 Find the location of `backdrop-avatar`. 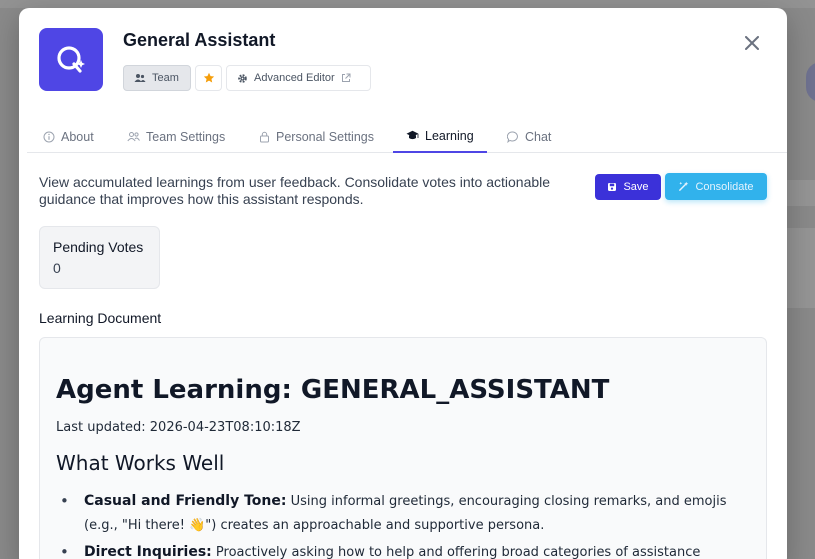

backdrop-avatar is located at coordinates (810, 82).